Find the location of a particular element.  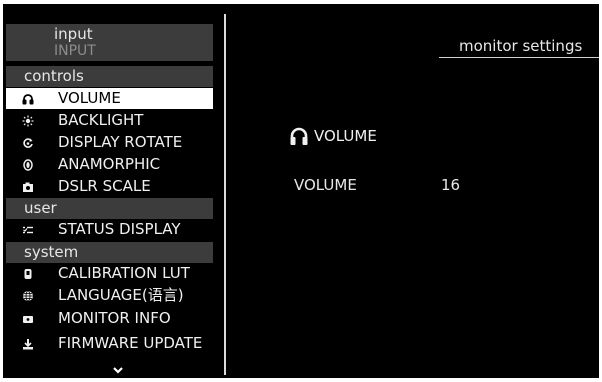

firmware-icon is located at coordinates (28, 343).